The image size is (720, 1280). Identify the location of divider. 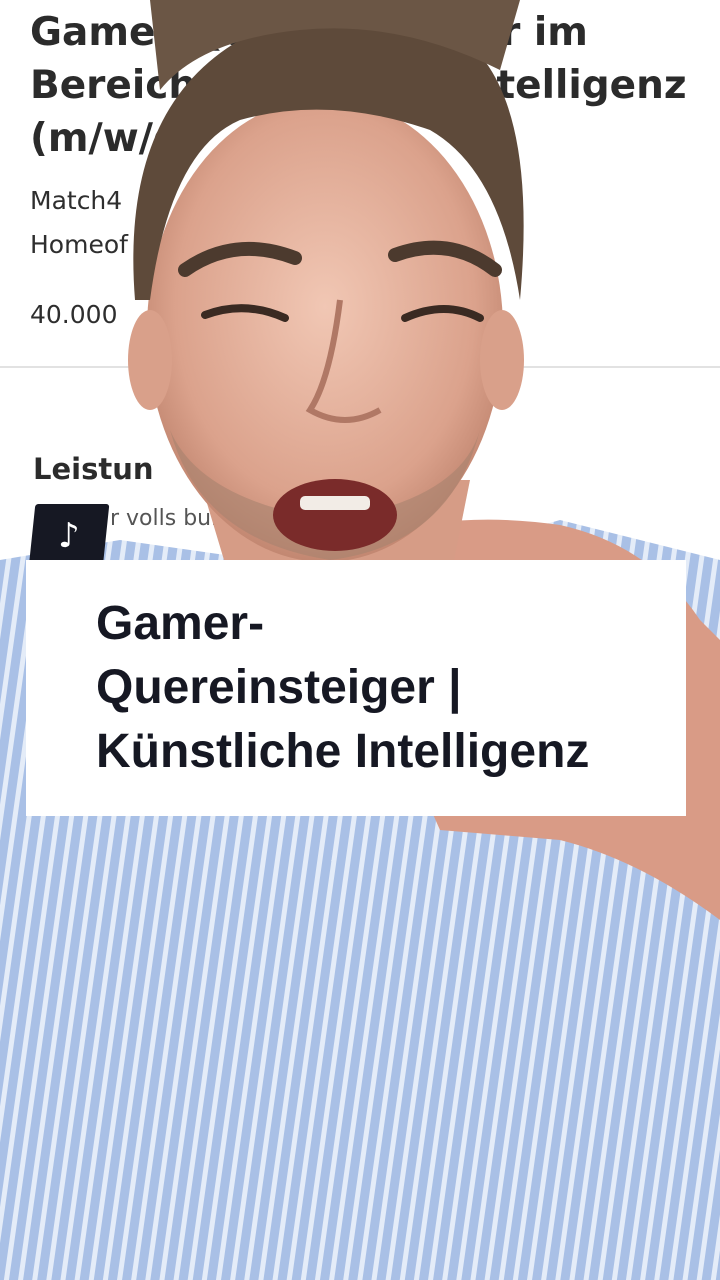
(360, 367).